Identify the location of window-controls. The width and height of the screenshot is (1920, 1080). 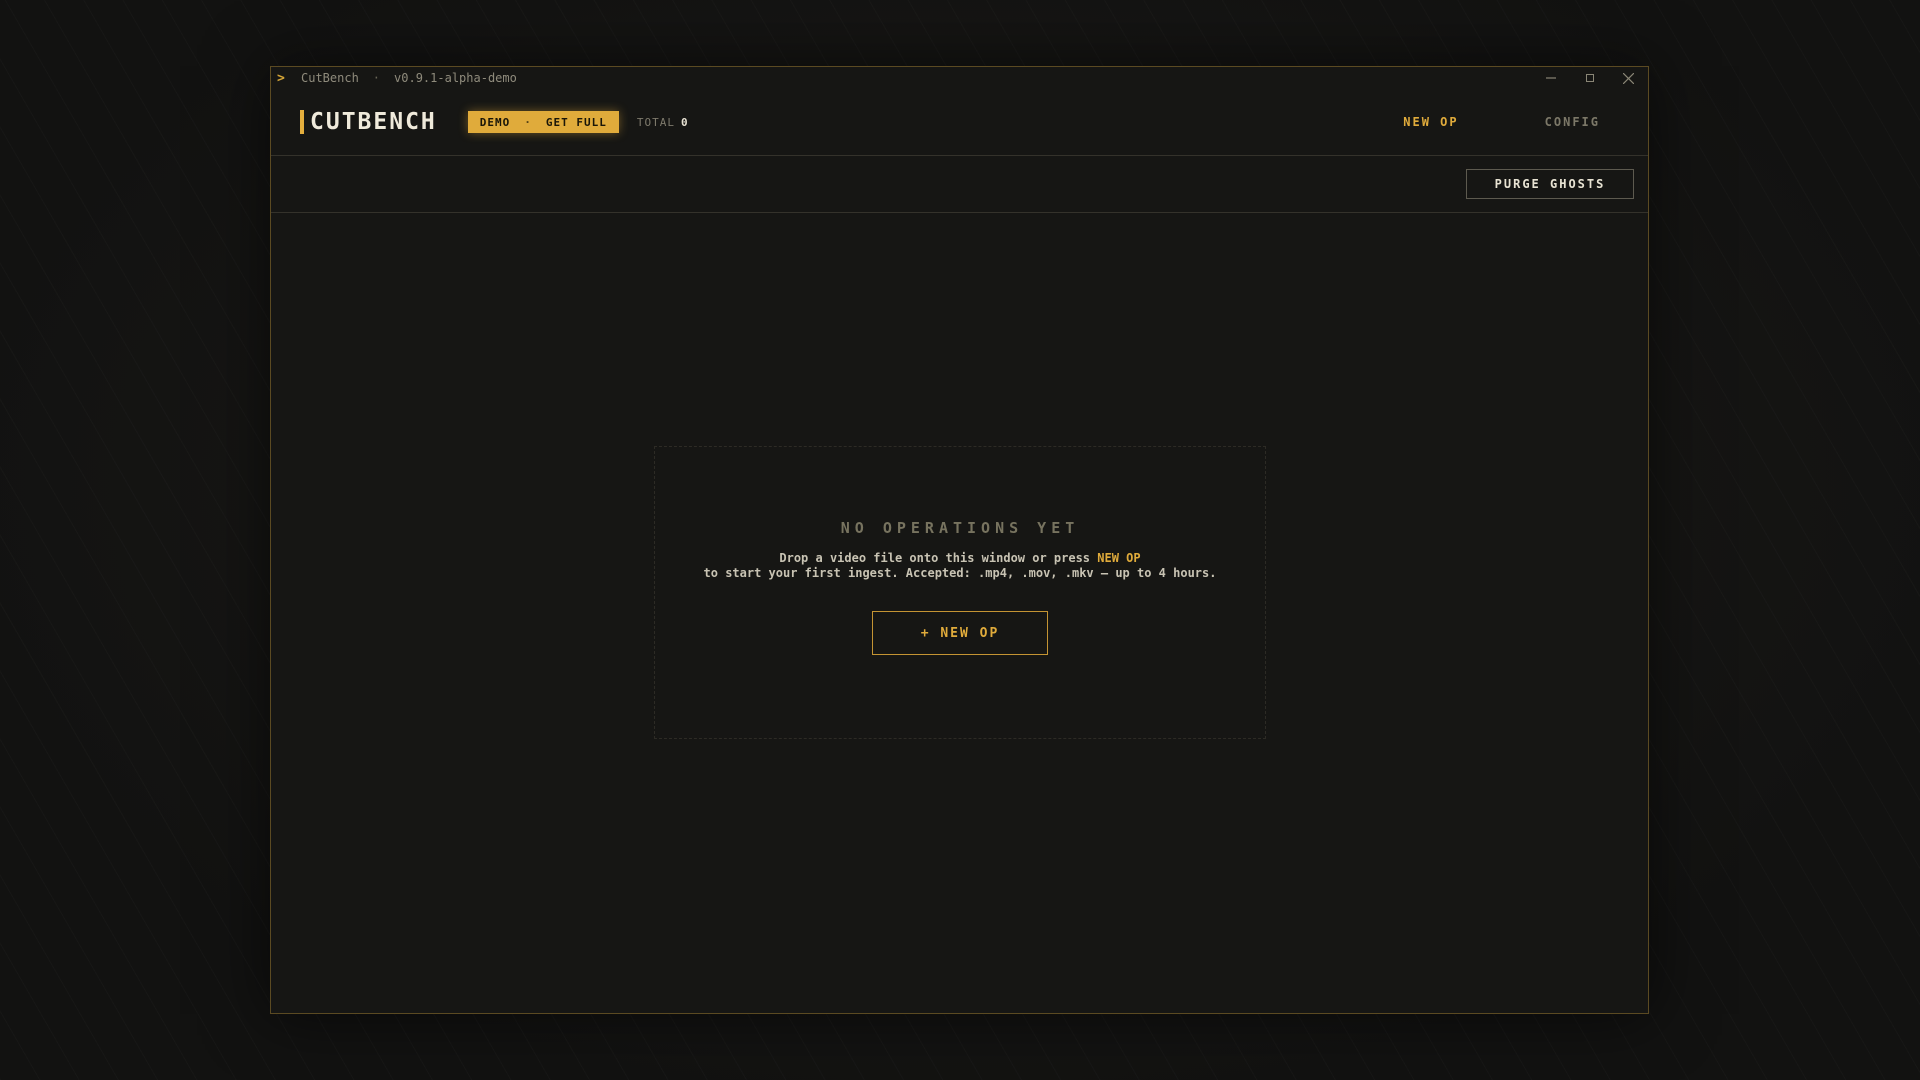
(1589, 78).